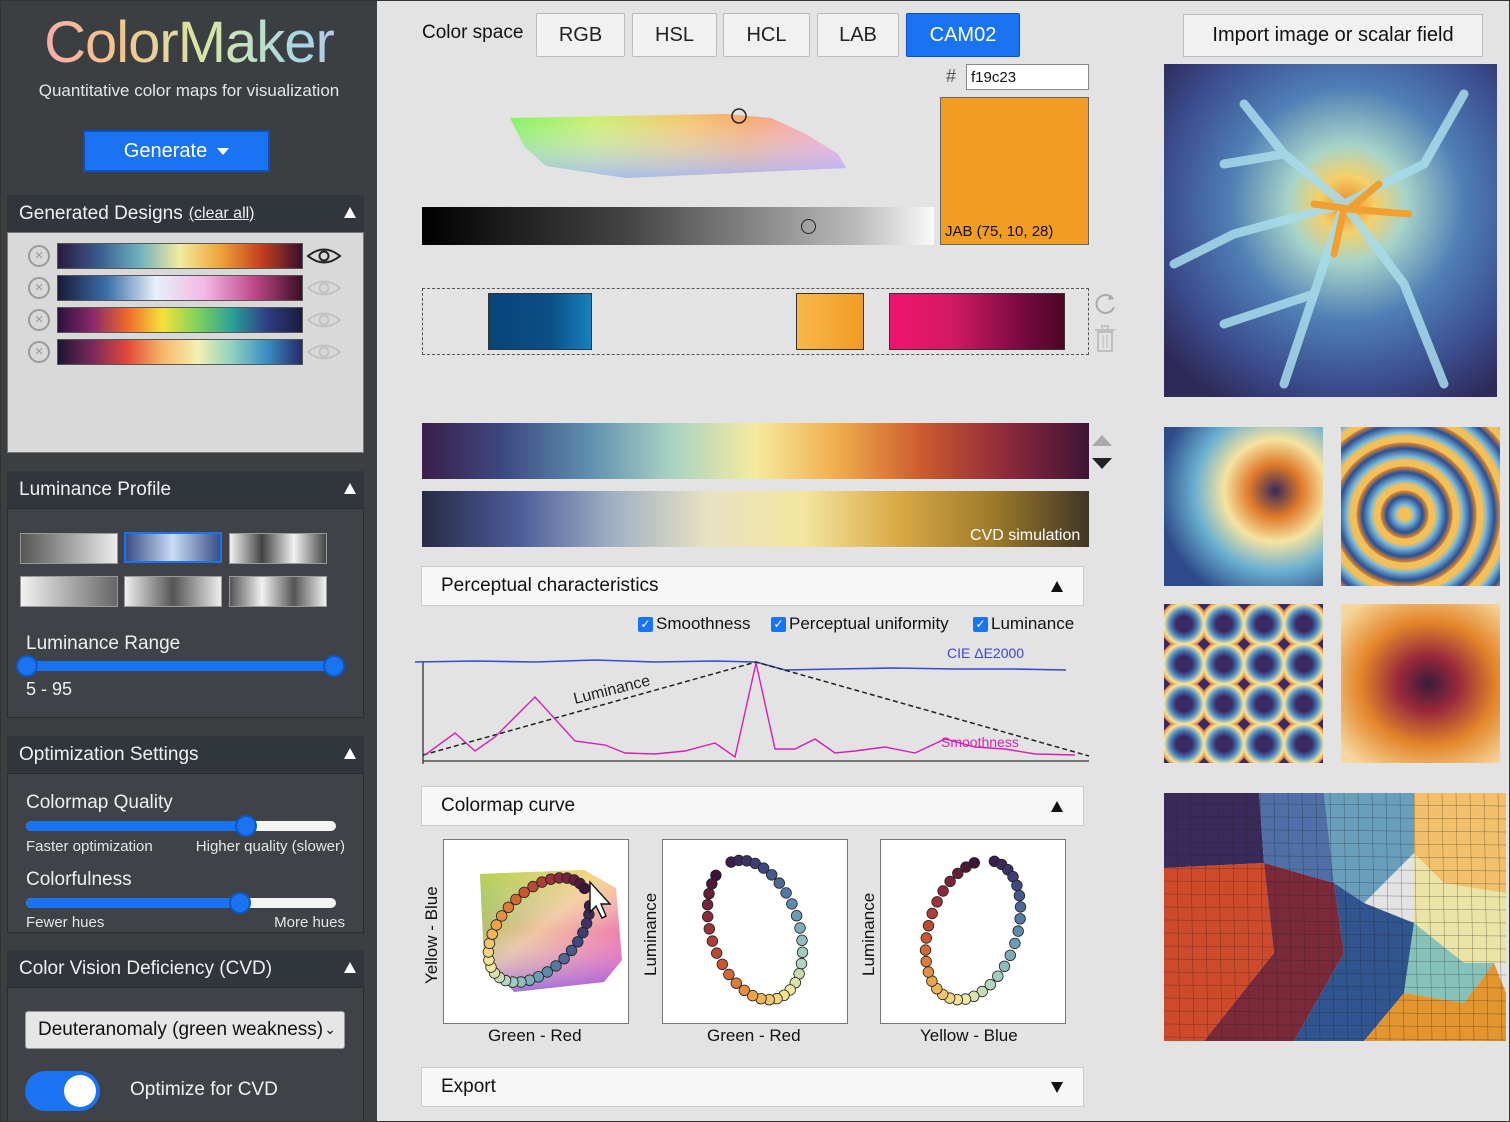  What do you see at coordinates (808, 226) in the screenshot?
I see `lightness-handle` at bounding box center [808, 226].